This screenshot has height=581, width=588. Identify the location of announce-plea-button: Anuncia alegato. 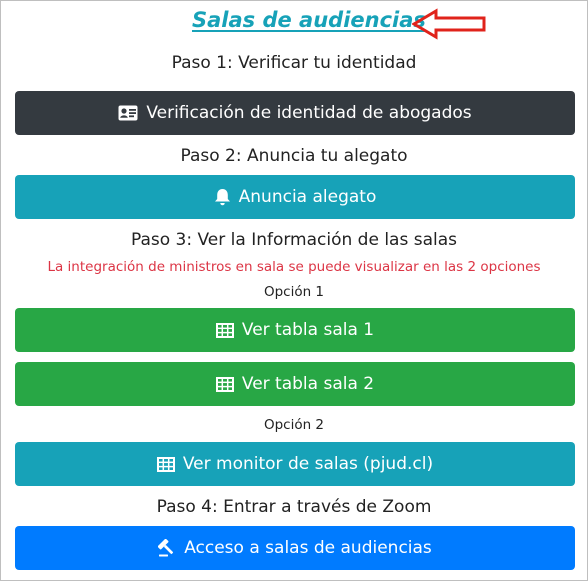
(295, 197).